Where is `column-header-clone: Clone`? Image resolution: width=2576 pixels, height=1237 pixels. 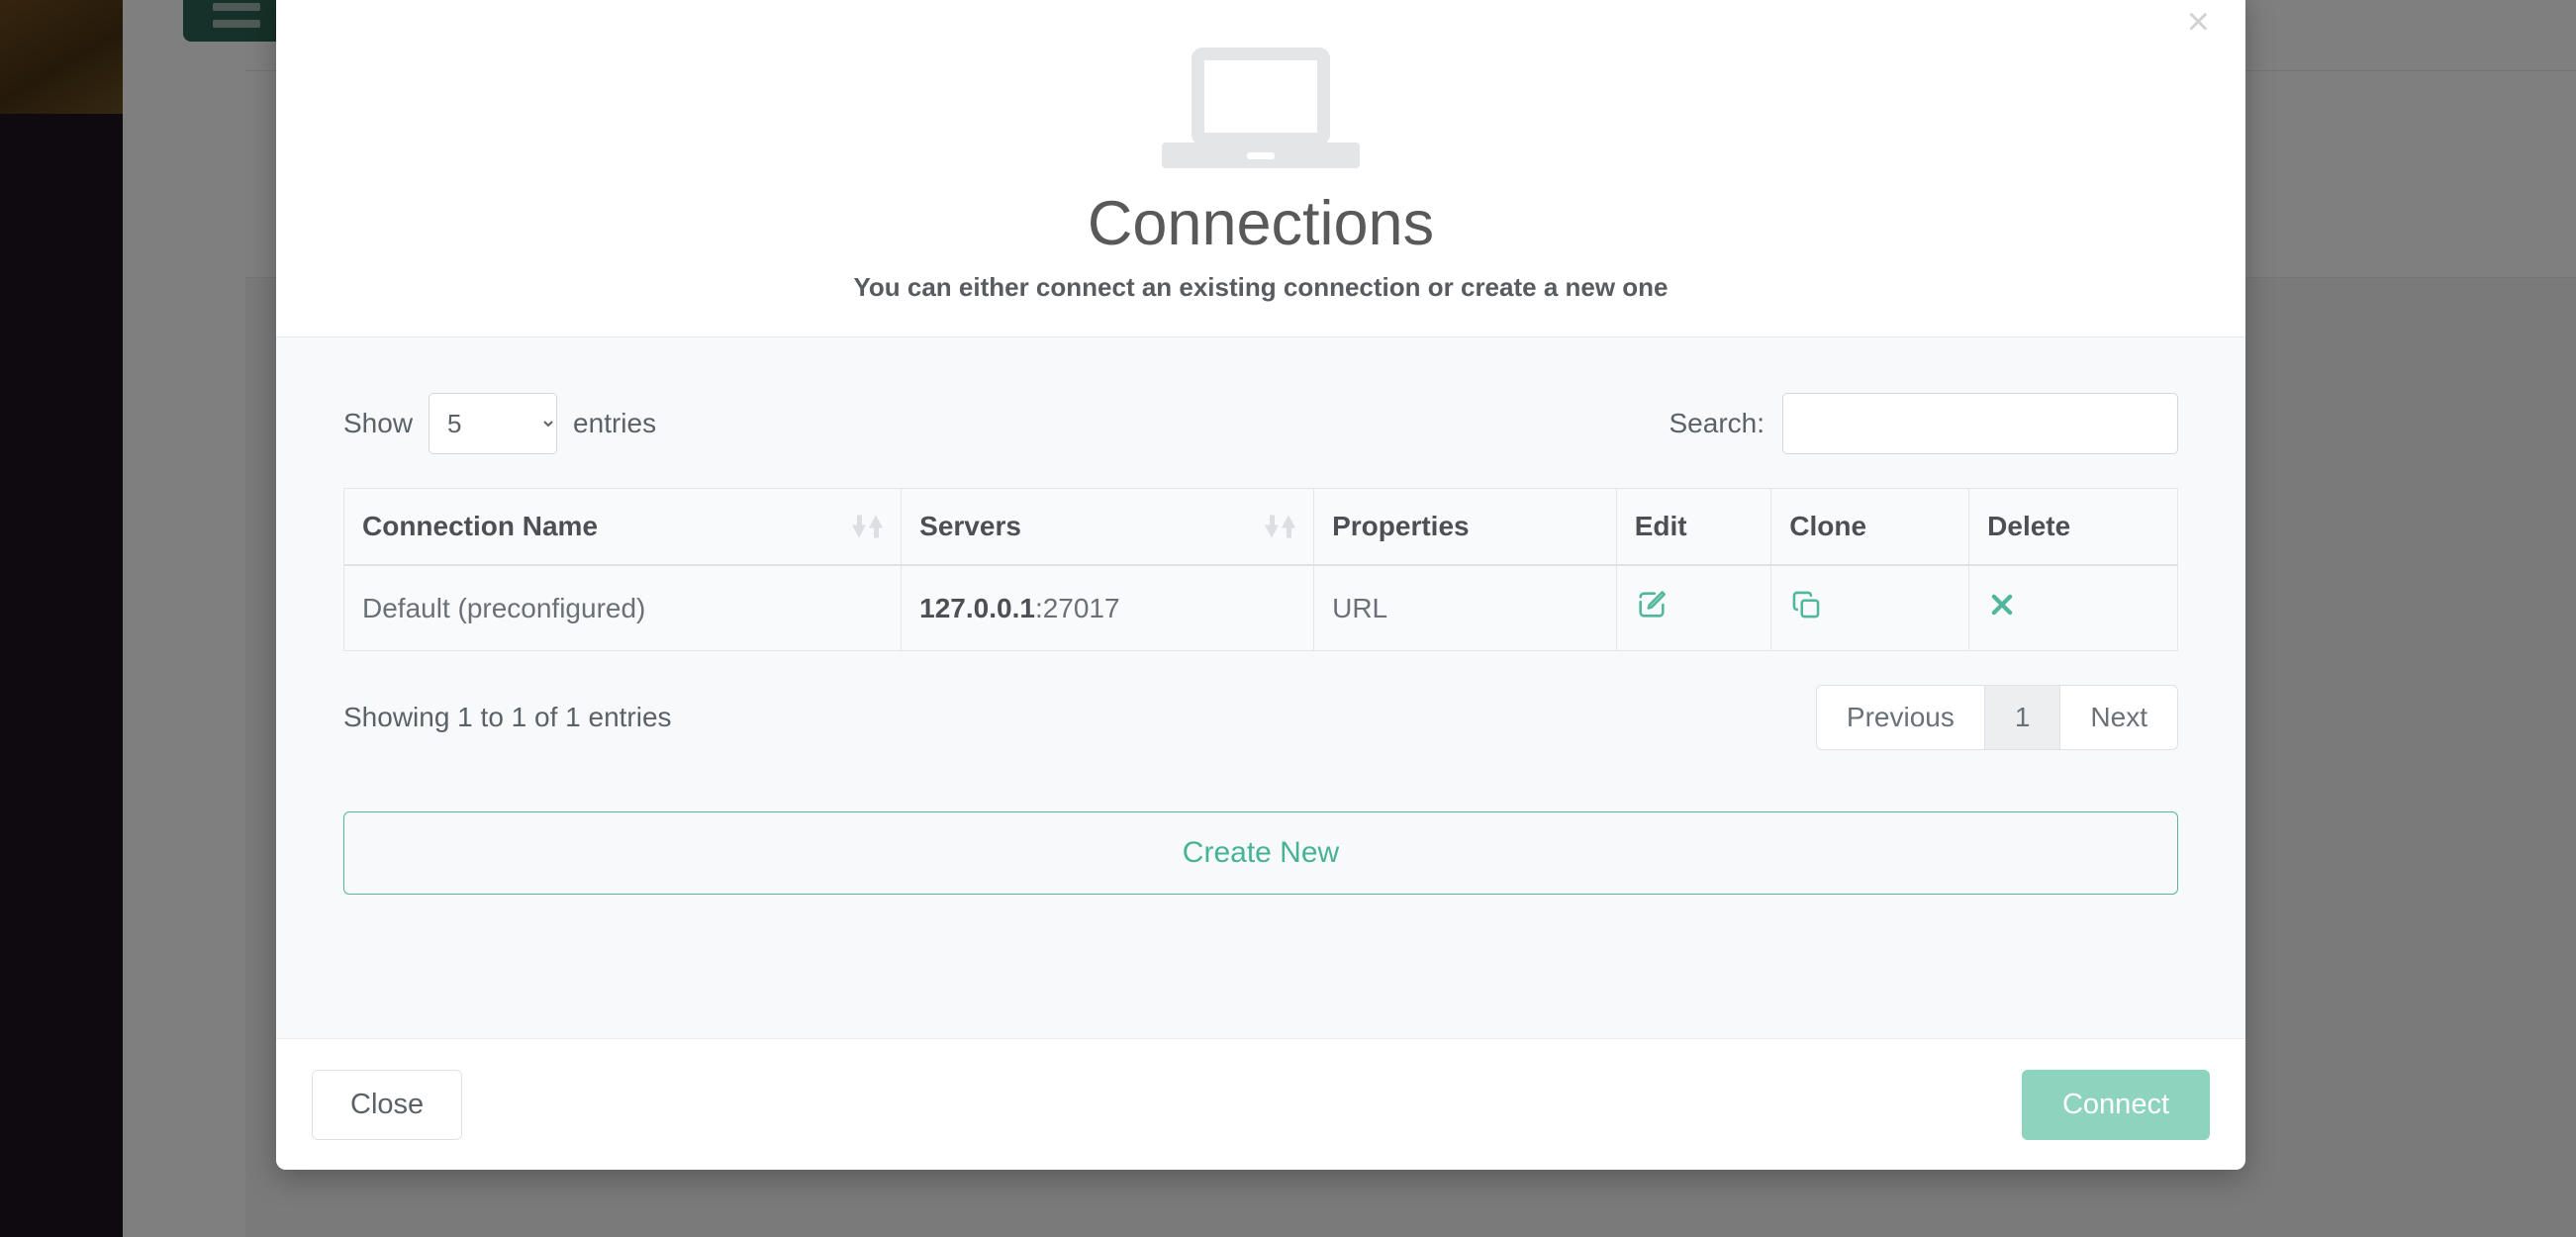 column-header-clone: Clone is located at coordinates (1870, 527).